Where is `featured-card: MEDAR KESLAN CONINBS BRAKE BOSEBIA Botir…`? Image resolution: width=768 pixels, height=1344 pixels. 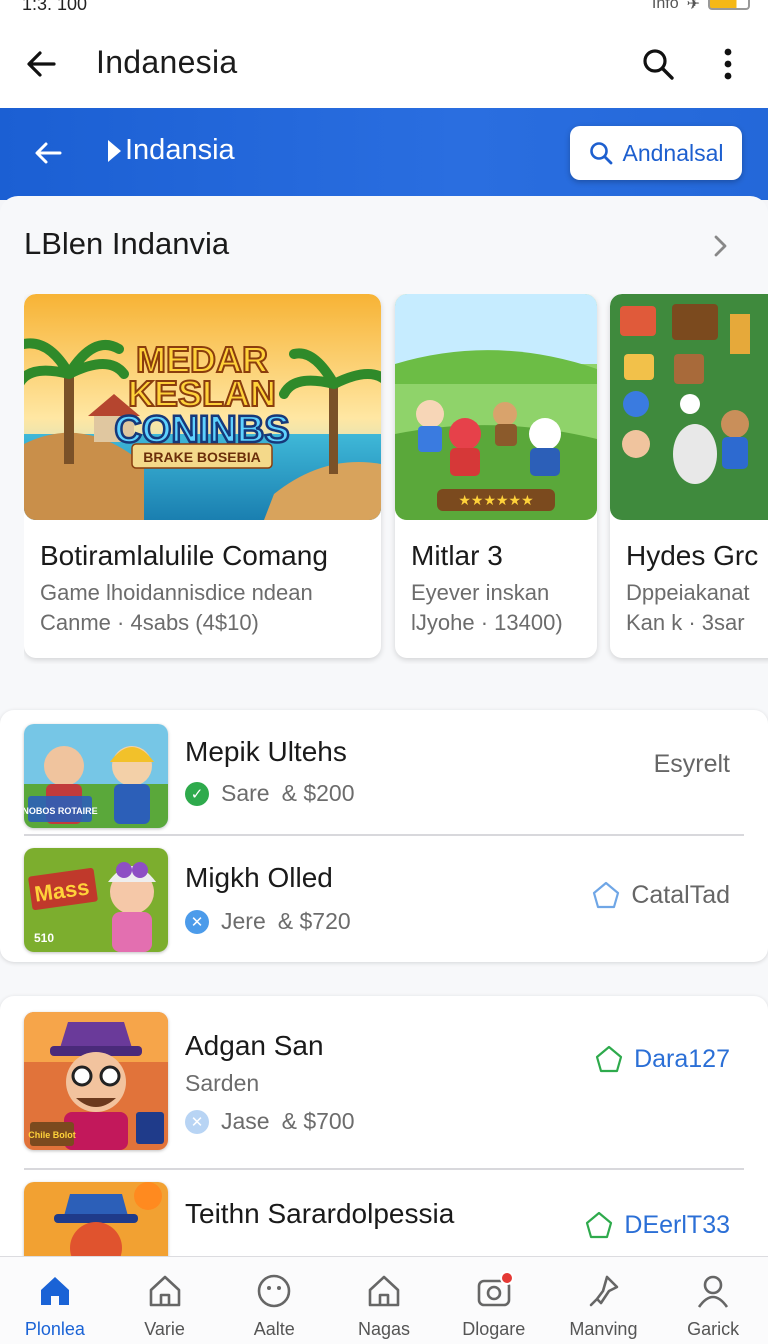 featured-card: MEDAR KESLAN CONINBS BRAKE BOSEBIA Botir… is located at coordinates (202, 476).